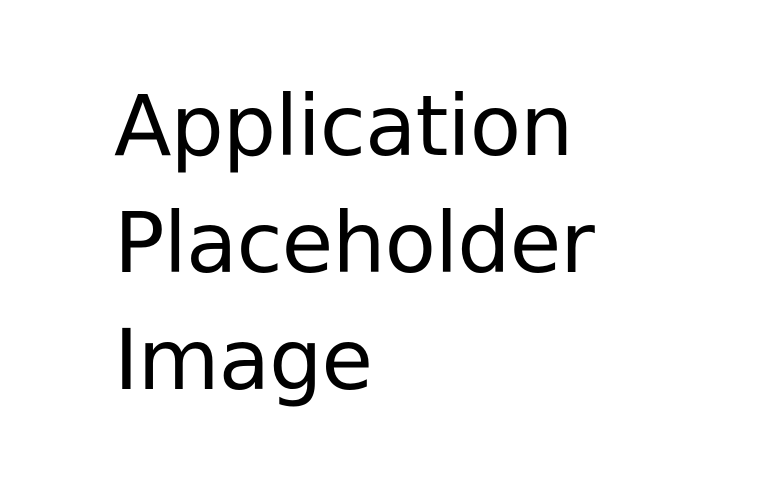 The height and width of the screenshot is (486, 759). I want to click on placeholder-line-1: Application, so click(343, 126).